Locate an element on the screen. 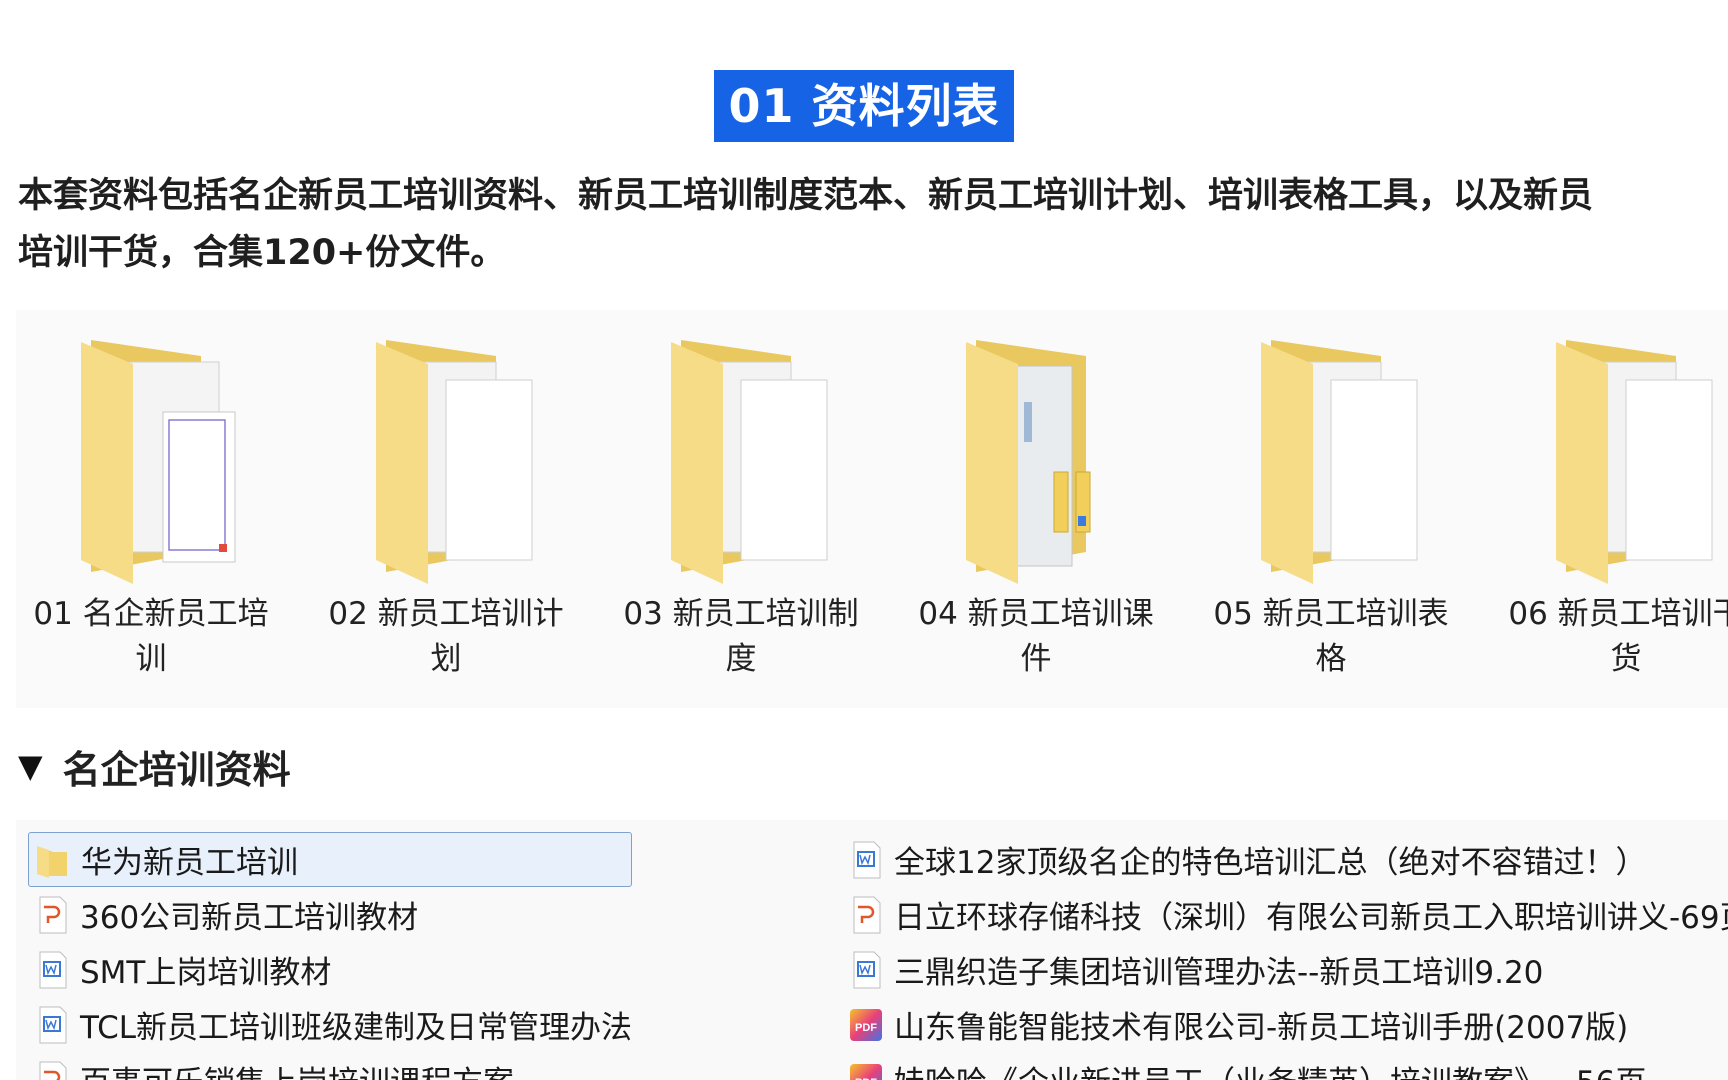 The width and height of the screenshot is (1728, 1080). folder-label: 06 新员工培训干货 is located at coordinates (1618, 636).